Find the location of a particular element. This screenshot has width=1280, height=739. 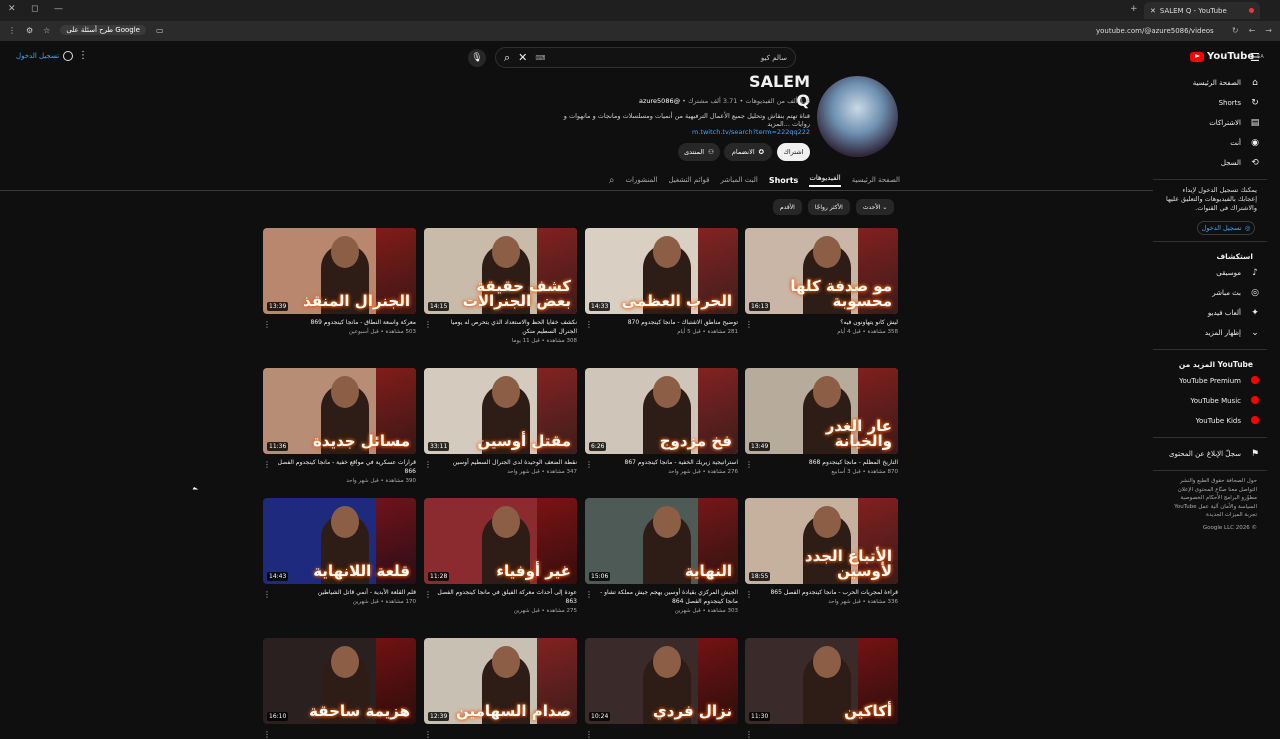

video-thumbnail: أكاكين 11:30 is located at coordinates (821, 681).